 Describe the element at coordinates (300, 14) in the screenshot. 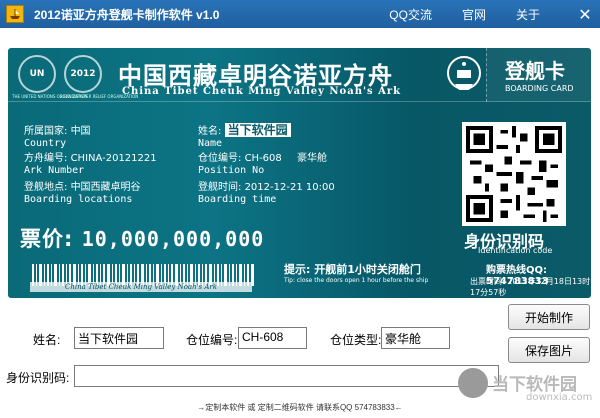

I see `title-bar: 2012诺亚方舟登舰卡制作软件 v1.0 QQ交流 官网 关于 ✕` at that location.